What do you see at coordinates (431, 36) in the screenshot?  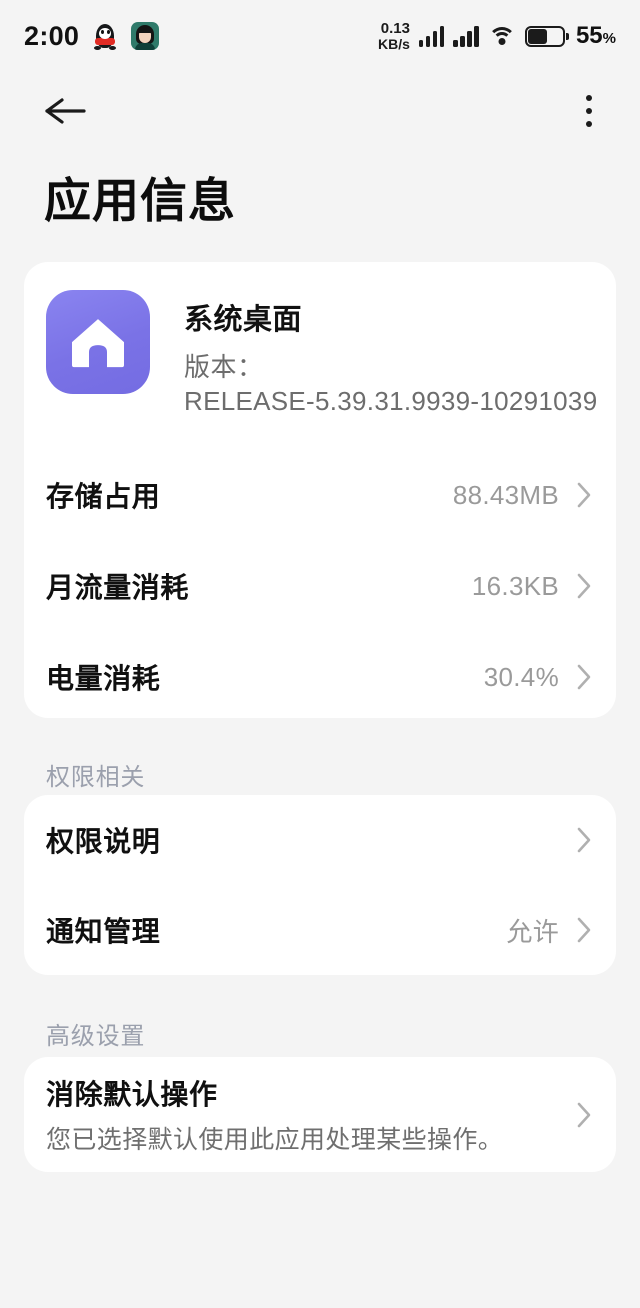 I see `signal-bars-sim1-icon` at bounding box center [431, 36].